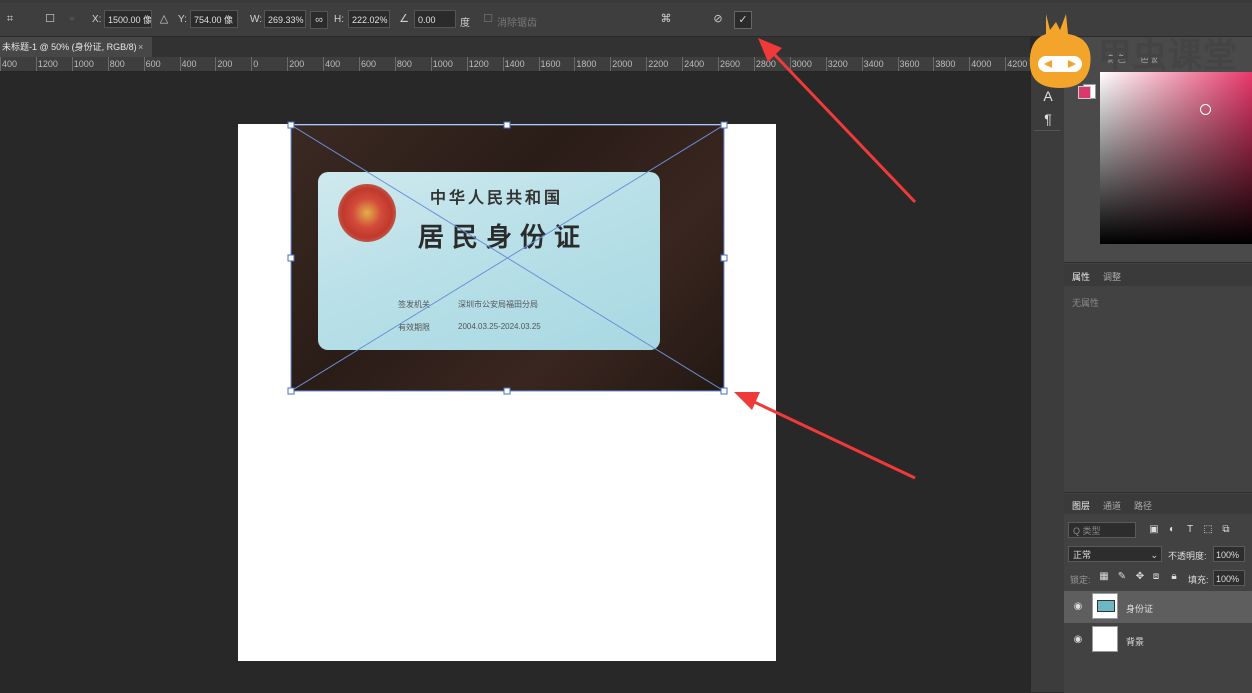 This screenshot has height=693, width=1252. What do you see at coordinates (1226, 530) in the screenshot?
I see `filter-smart-icon: ⧉` at bounding box center [1226, 530].